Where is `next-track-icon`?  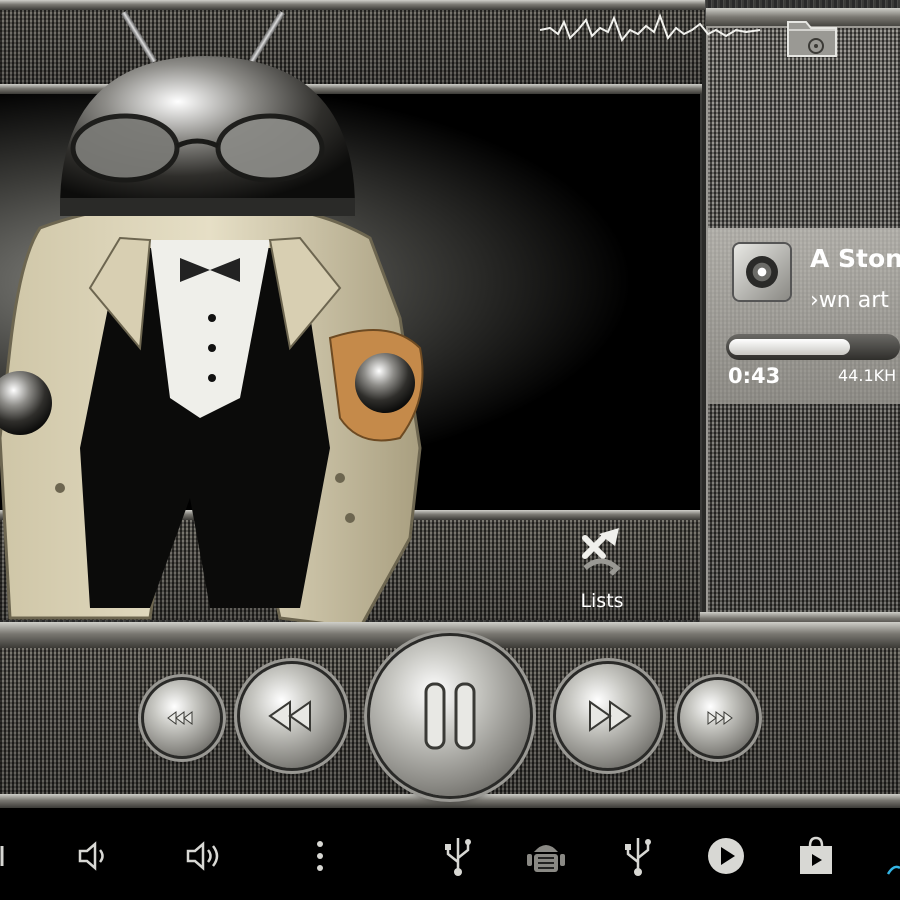
next-track-icon is located at coordinates (720, 718).